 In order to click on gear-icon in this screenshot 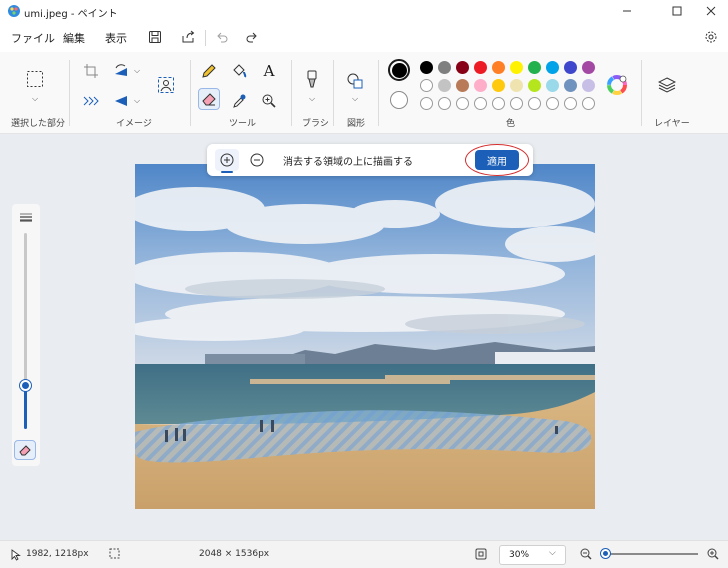, I will do `click(711, 37)`.